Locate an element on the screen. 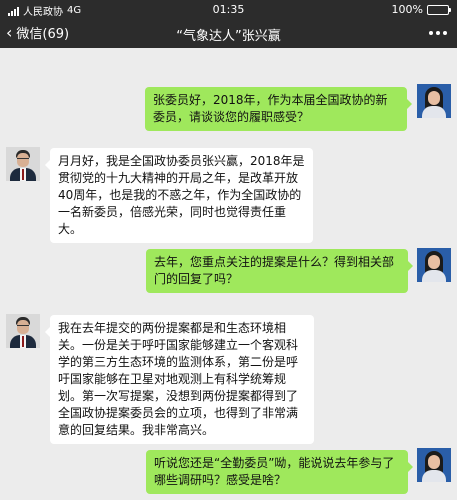 Image resolution: width=457 pixels, height=500 pixels. nav-bar: ‹ 微信(69) “气象达人”张兴赢 is located at coordinates (228, 33).